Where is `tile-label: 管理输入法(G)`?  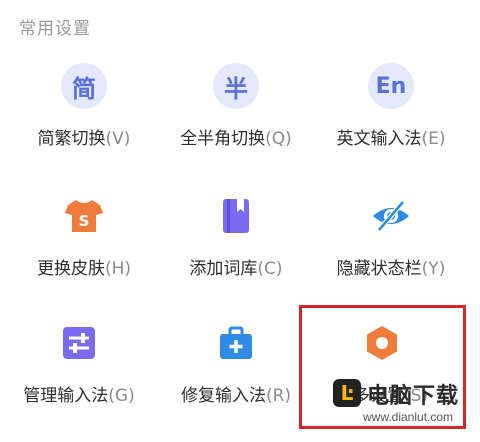
tile-label: 管理输入法(G) is located at coordinates (79, 396).